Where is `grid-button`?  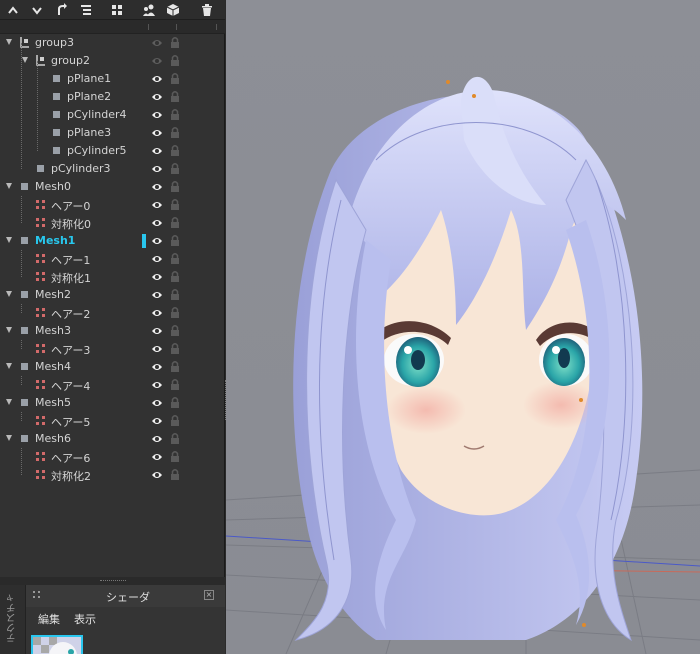 grid-button is located at coordinates (117, 10).